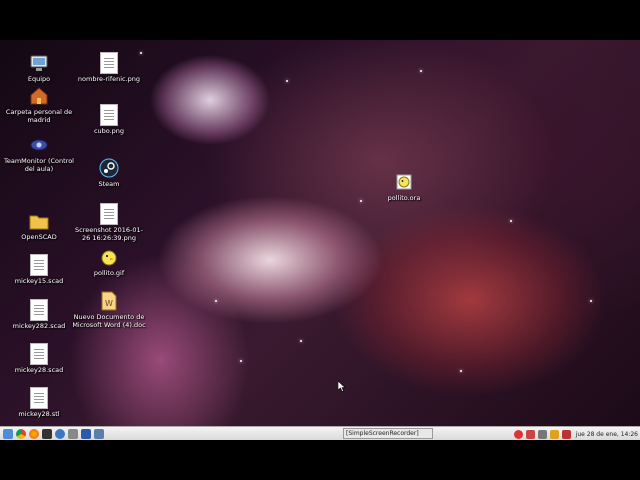 This screenshot has height=480, width=640. I want to click on desktop-icon-mickey15-scad: mickey15.scad, so click(39, 270).